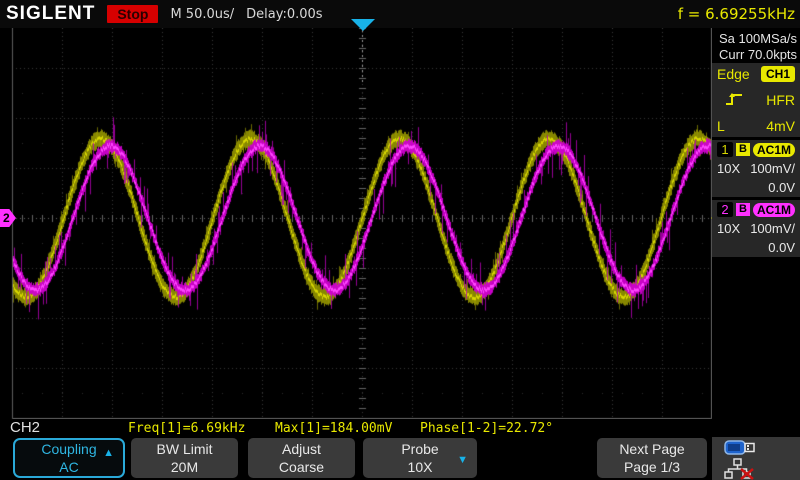  What do you see at coordinates (773, 149) in the screenshot?
I see `ch1-coupling-badge: AC1M` at bounding box center [773, 149].